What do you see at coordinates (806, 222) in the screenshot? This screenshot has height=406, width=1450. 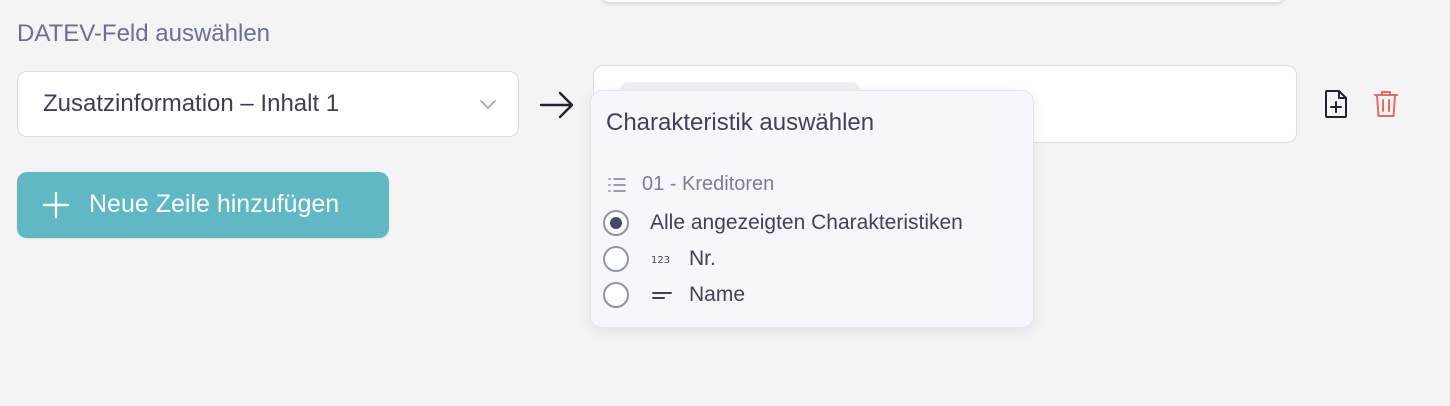 I see `option-label: Alle angezeigten Charakteristiken` at bounding box center [806, 222].